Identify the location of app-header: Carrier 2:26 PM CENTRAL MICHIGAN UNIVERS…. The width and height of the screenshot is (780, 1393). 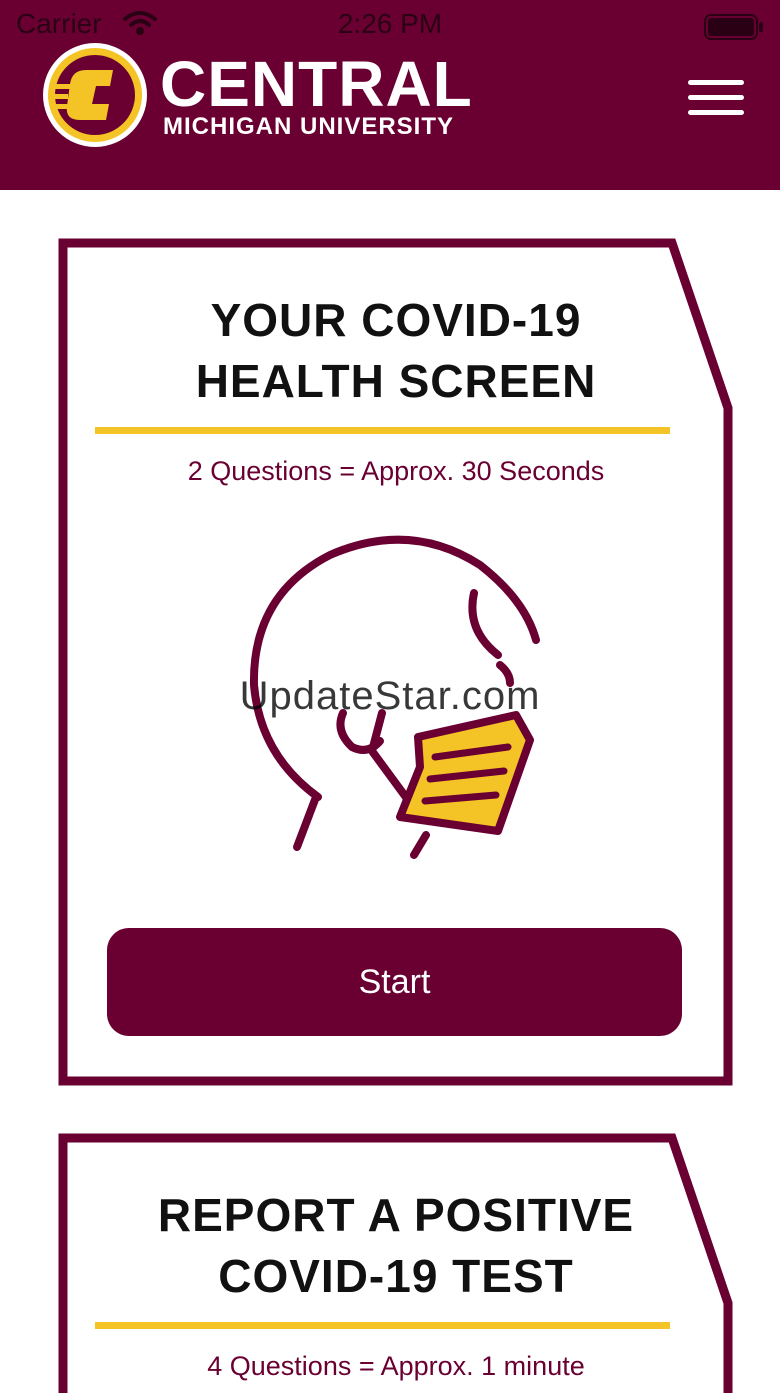
(390, 95).